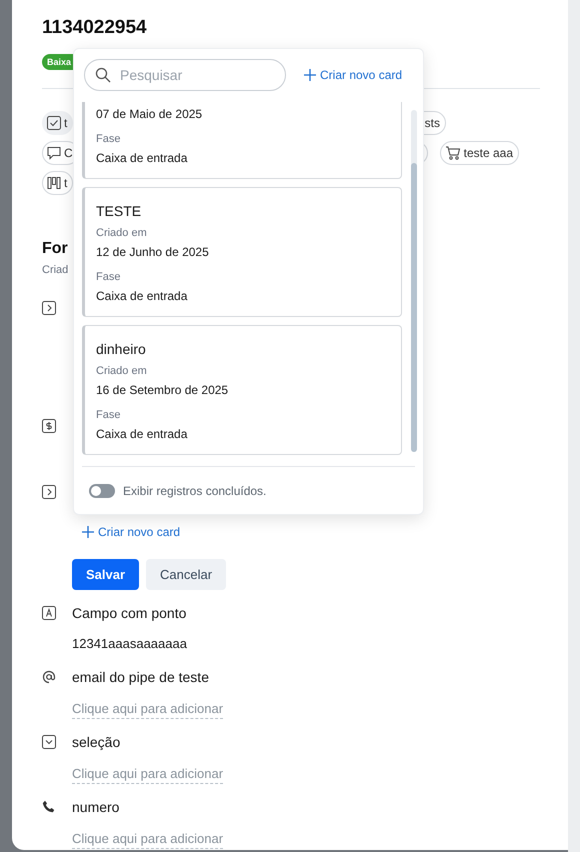  I want to click on kanban-icon, so click(54, 183).